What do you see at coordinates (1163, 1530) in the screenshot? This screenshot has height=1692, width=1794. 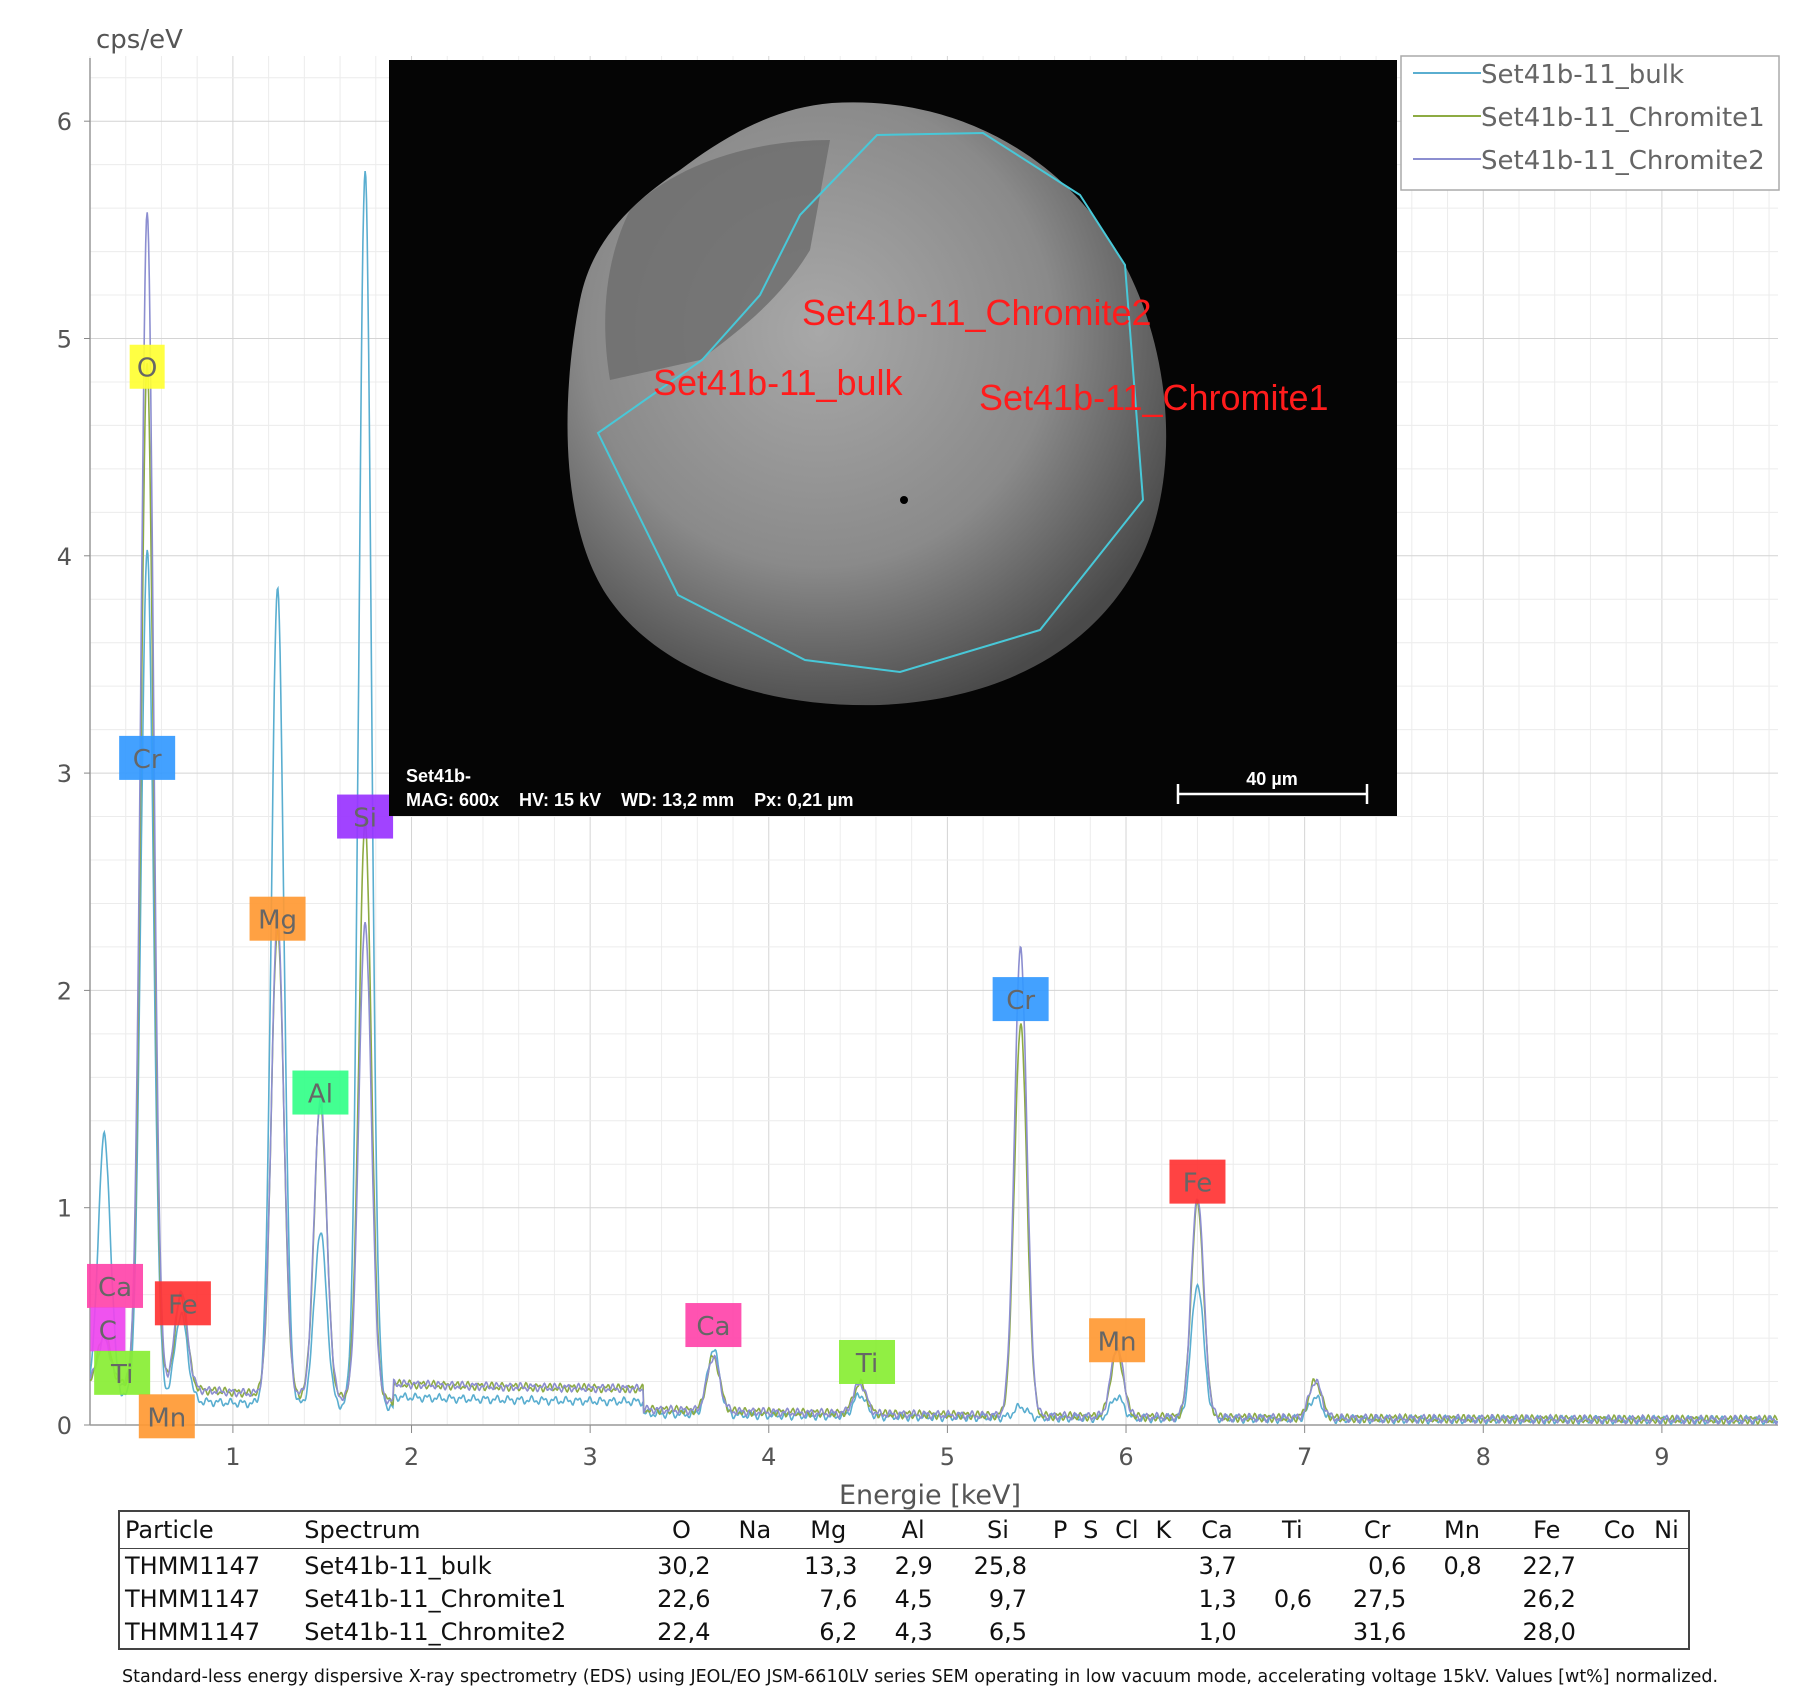 I see `table-header-cell: K` at bounding box center [1163, 1530].